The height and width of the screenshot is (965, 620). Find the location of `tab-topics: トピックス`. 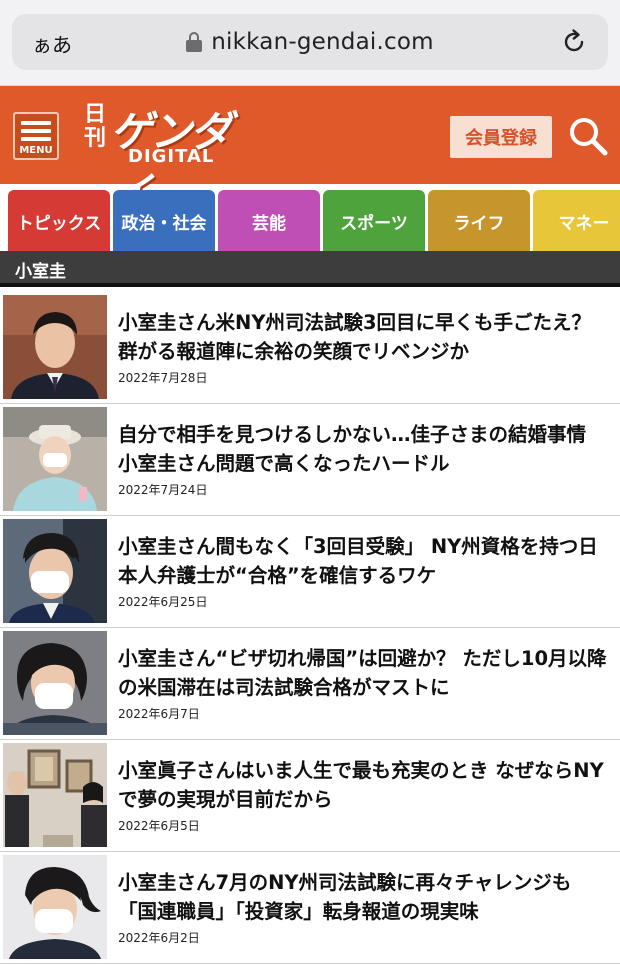

tab-topics: トピックス is located at coordinates (59, 221).